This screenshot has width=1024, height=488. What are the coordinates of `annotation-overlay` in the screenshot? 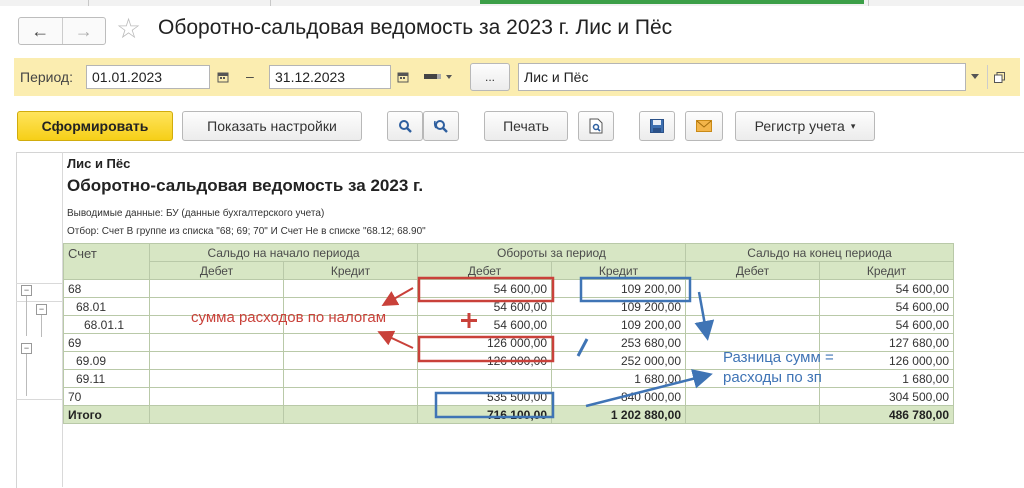 It's located at (546, 347).